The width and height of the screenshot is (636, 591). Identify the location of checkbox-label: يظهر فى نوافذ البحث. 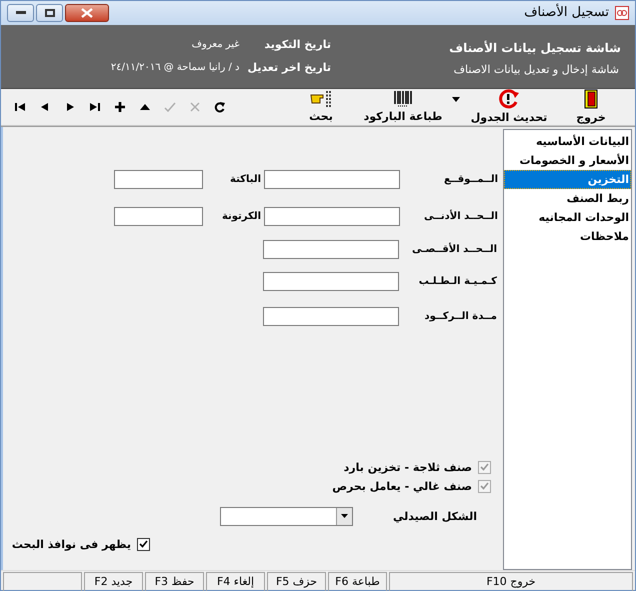
(71, 544).